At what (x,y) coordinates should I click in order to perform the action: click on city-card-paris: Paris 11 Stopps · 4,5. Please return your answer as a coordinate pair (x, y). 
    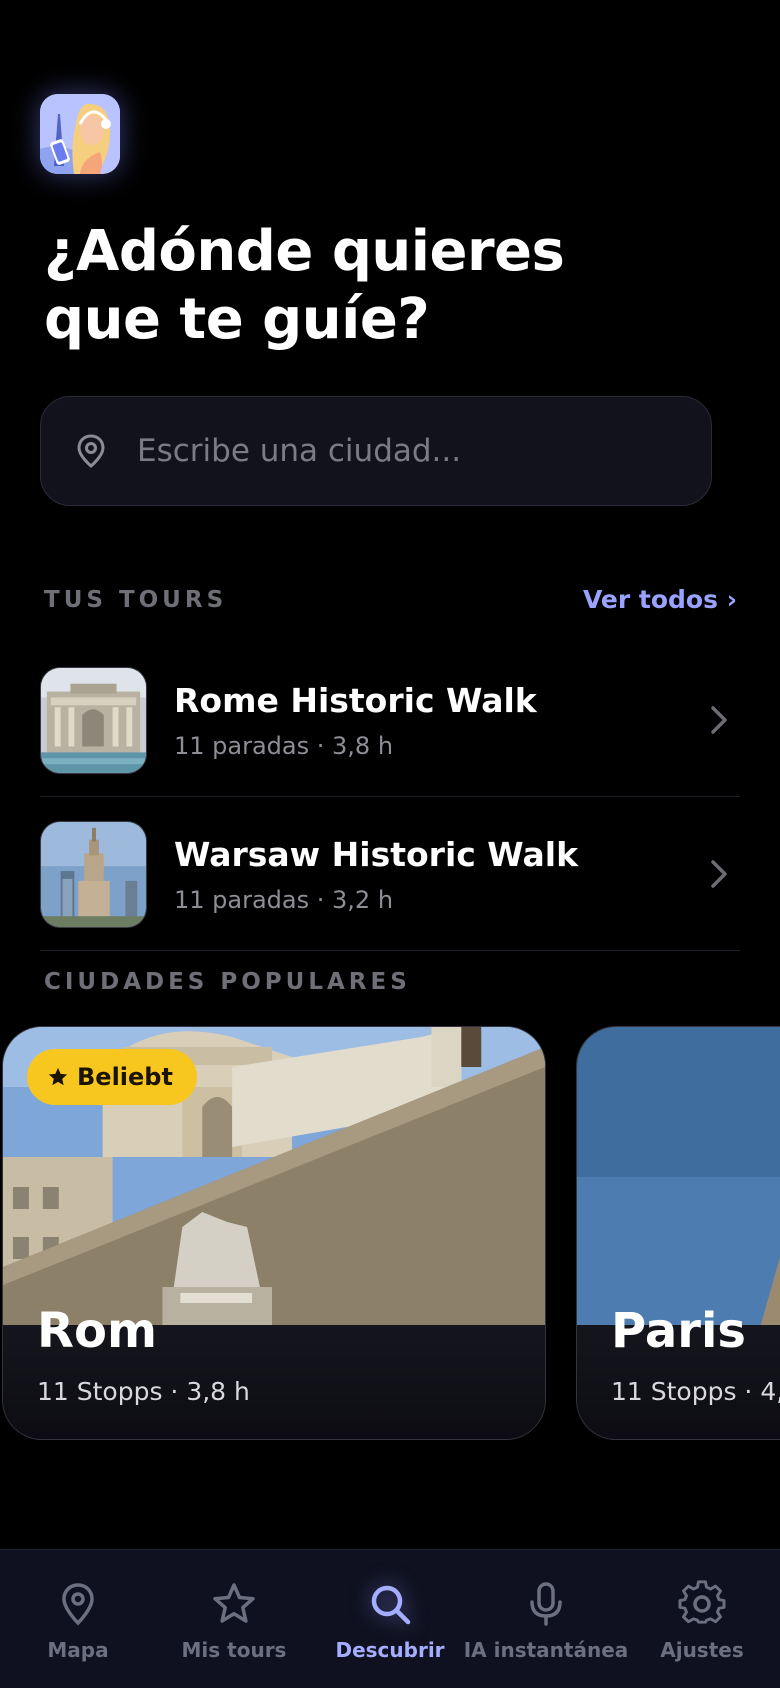
    Looking at the image, I should click on (678, 1233).